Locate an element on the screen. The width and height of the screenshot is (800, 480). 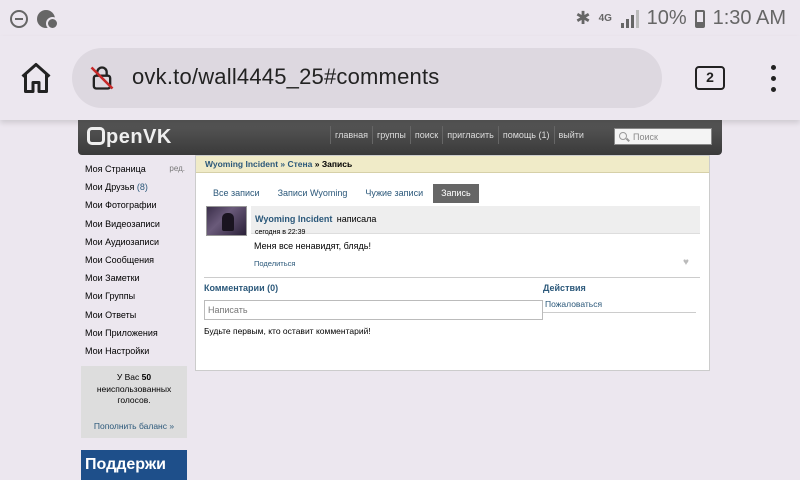
address-bar: ovk.to/wall4445_25#comments is located at coordinates (367, 78).